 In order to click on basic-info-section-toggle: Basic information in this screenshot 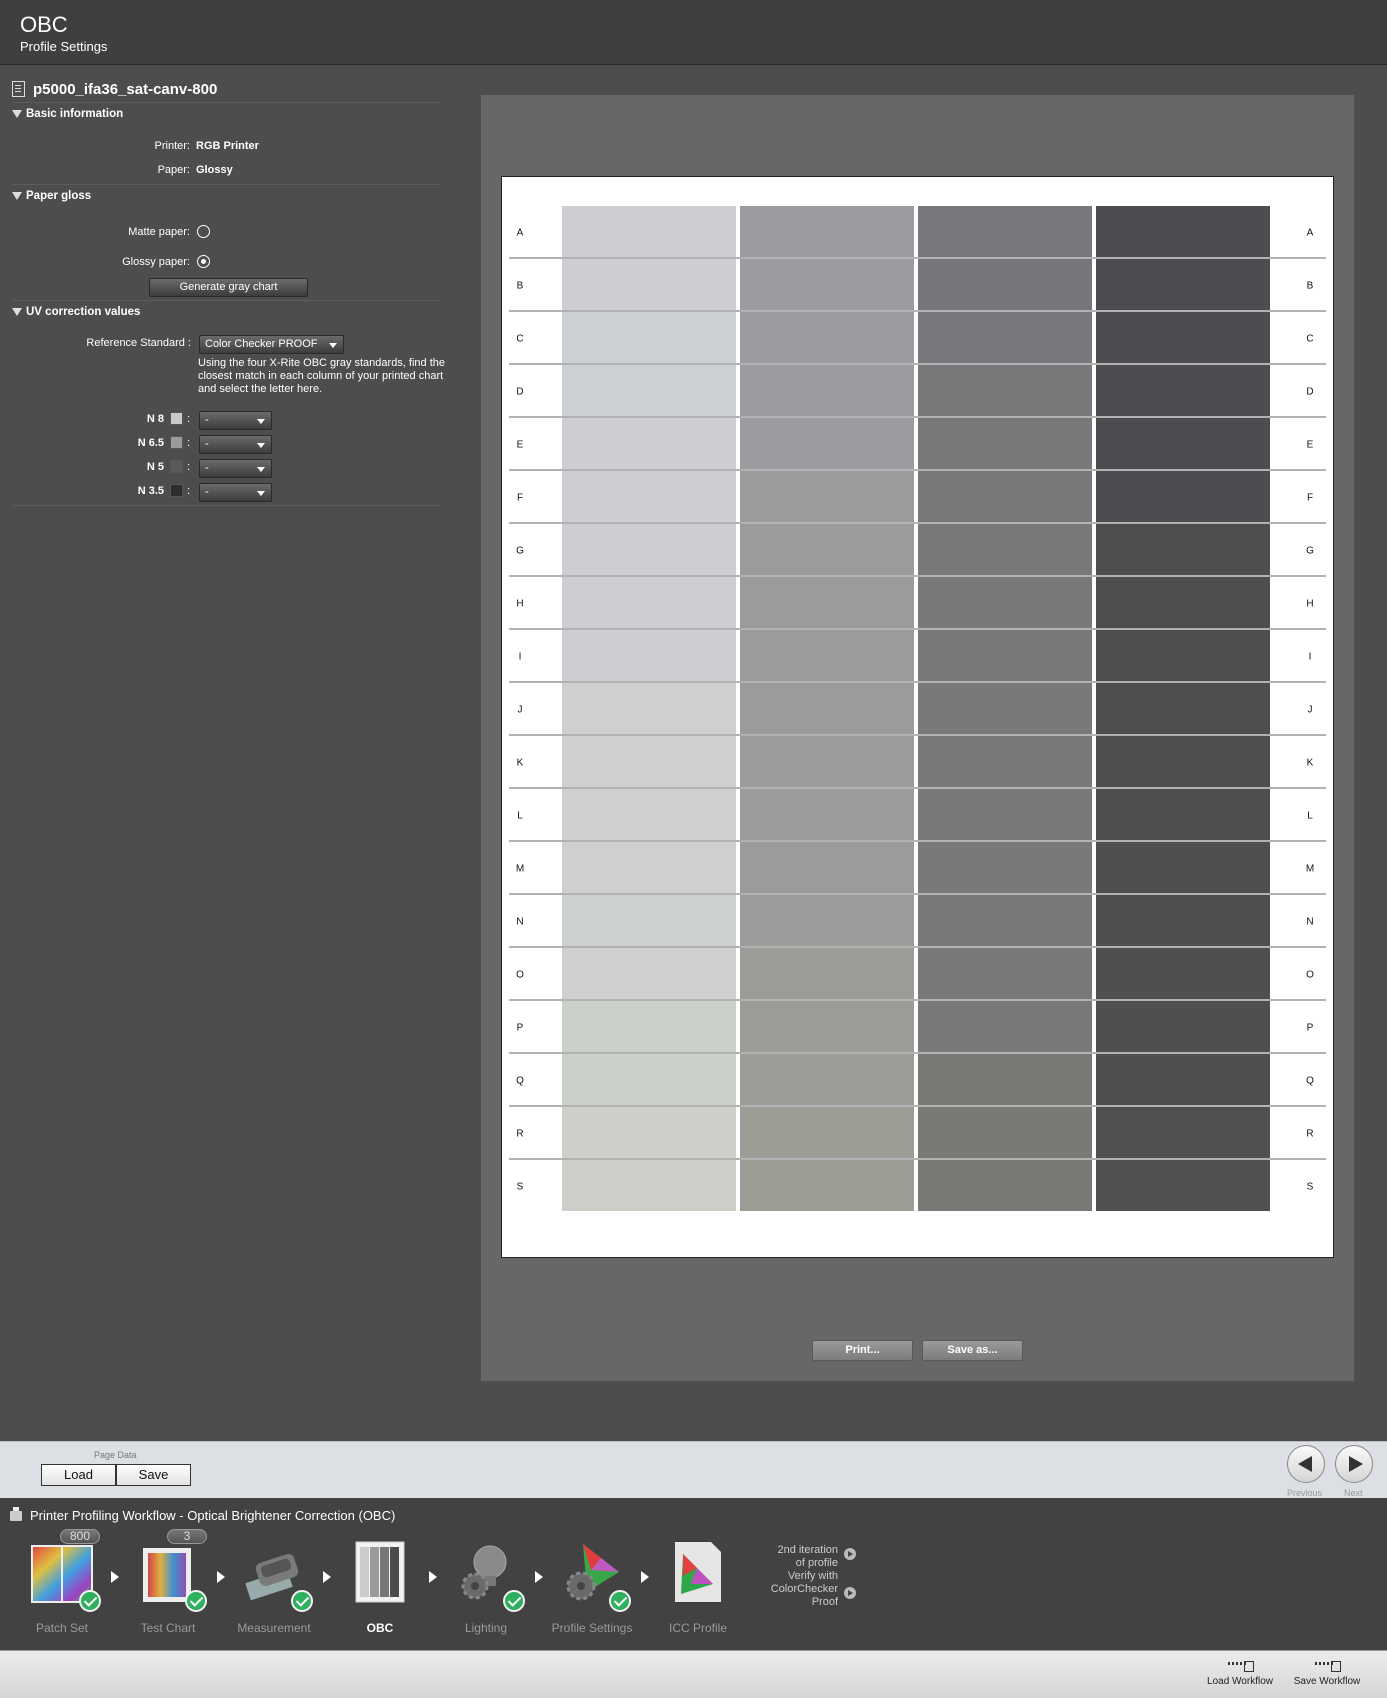, I will do `click(67, 114)`.